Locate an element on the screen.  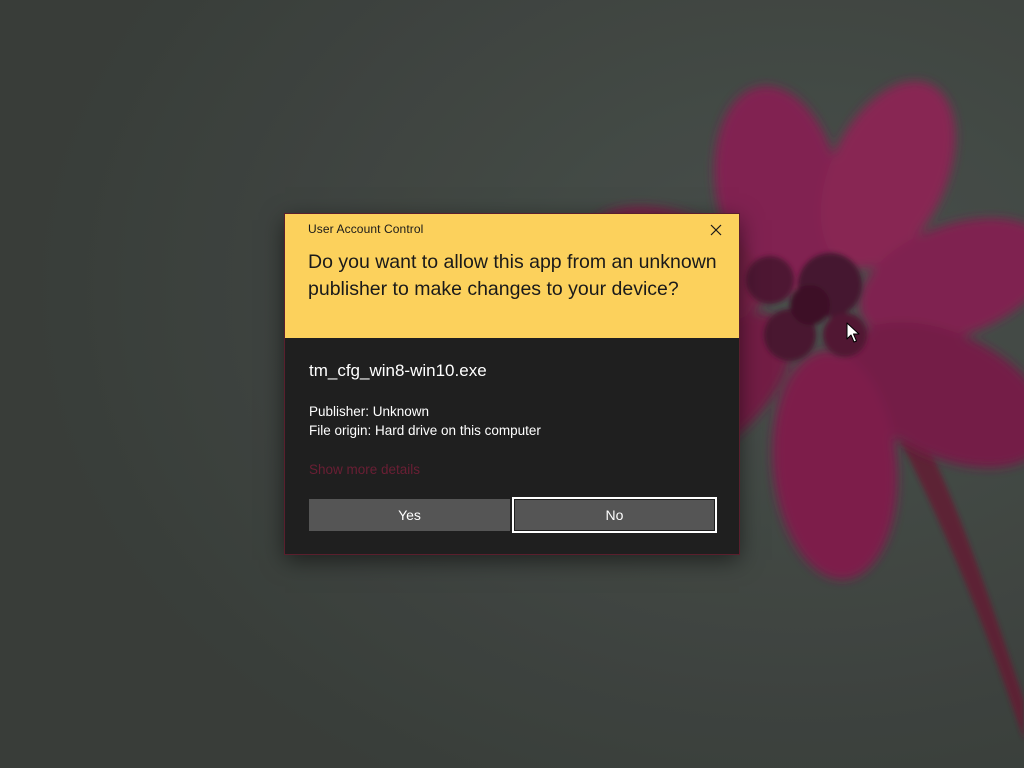
show-more-details-link: Show more details is located at coordinates (364, 469).